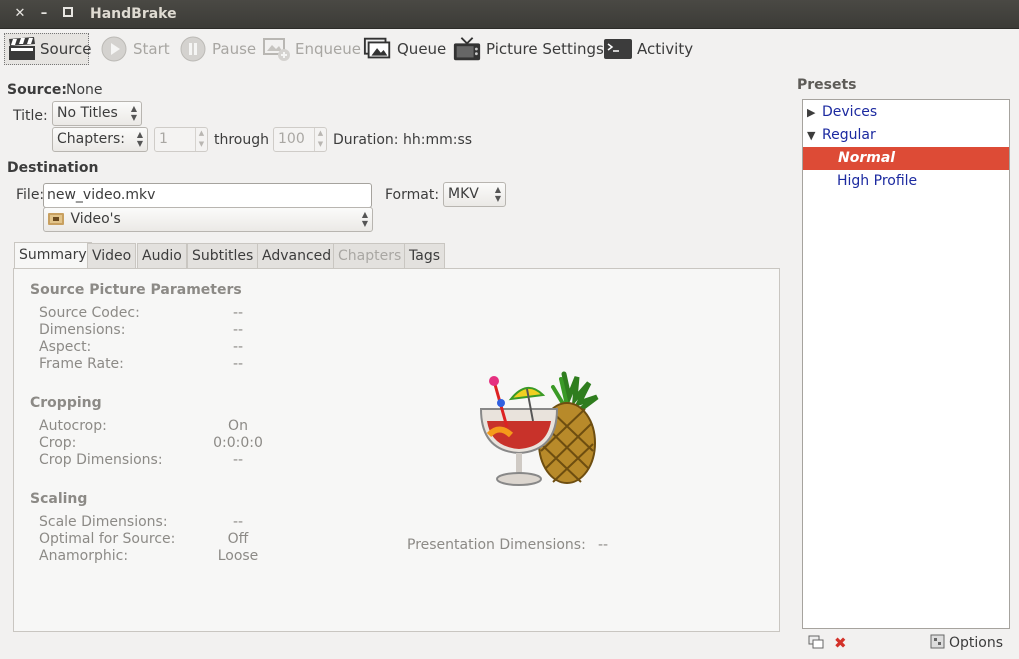 This screenshot has height=659, width=1019. Describe the element at coordinates (101, 460) in the screenshot. I see `crop-dimensions-label: Crop Dimensions:` at that location.